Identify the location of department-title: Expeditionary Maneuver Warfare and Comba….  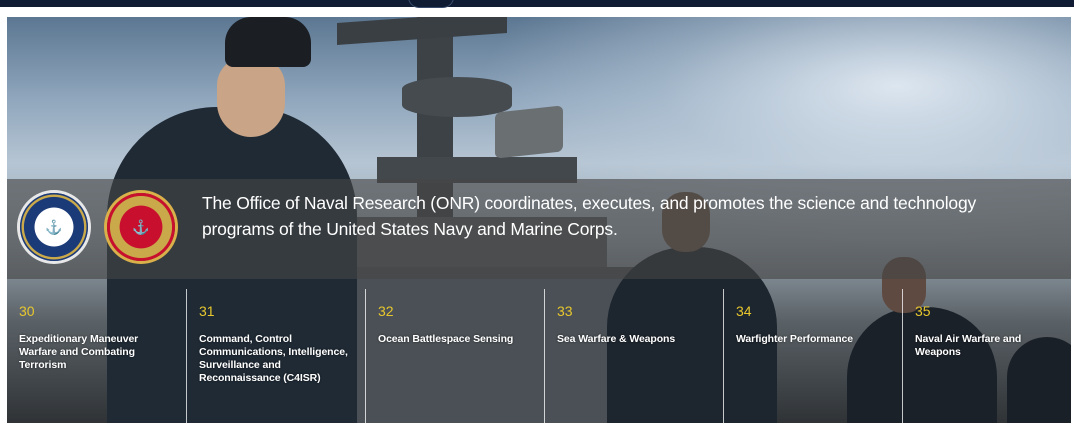
(79, 352).